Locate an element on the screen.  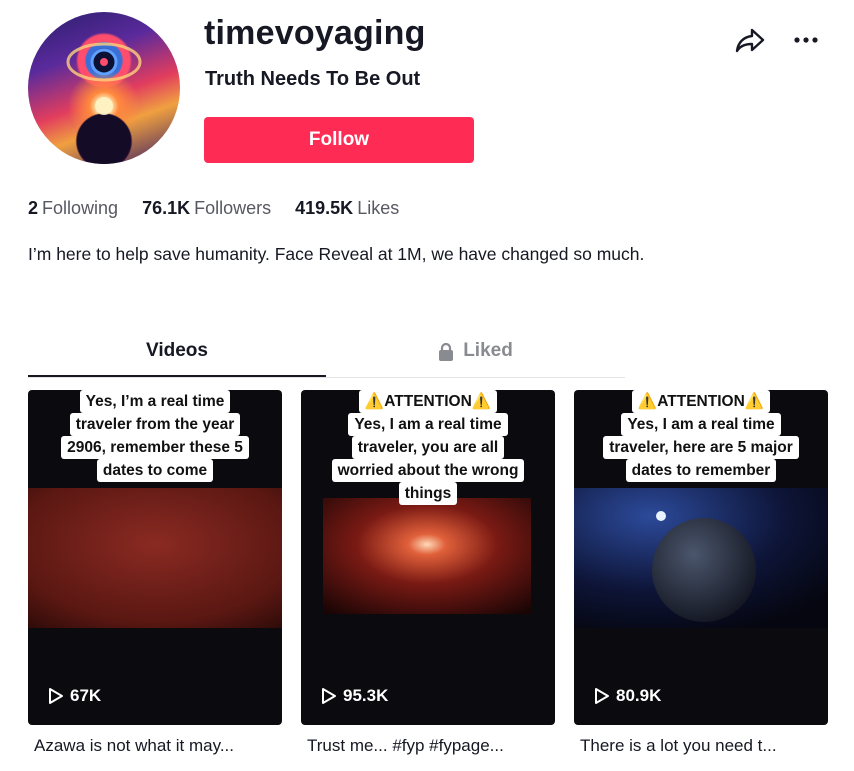
caption-line: worried about the wrong is located at coordinates (428, 470).